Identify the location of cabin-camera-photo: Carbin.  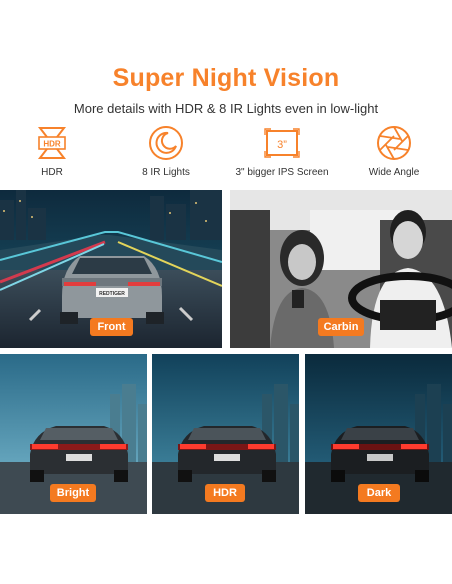
(341, 269).